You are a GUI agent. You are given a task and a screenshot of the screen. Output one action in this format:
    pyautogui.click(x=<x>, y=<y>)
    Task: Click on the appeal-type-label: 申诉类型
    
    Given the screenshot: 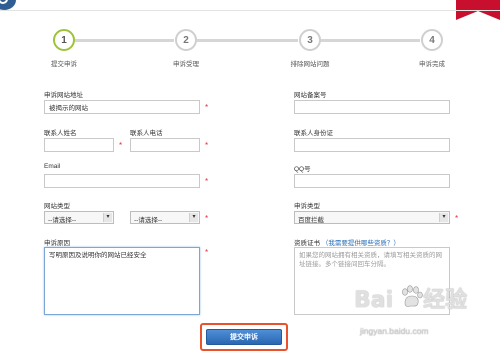 What is the action you would take?
    pyautogui.click(x=307, y=206)
    